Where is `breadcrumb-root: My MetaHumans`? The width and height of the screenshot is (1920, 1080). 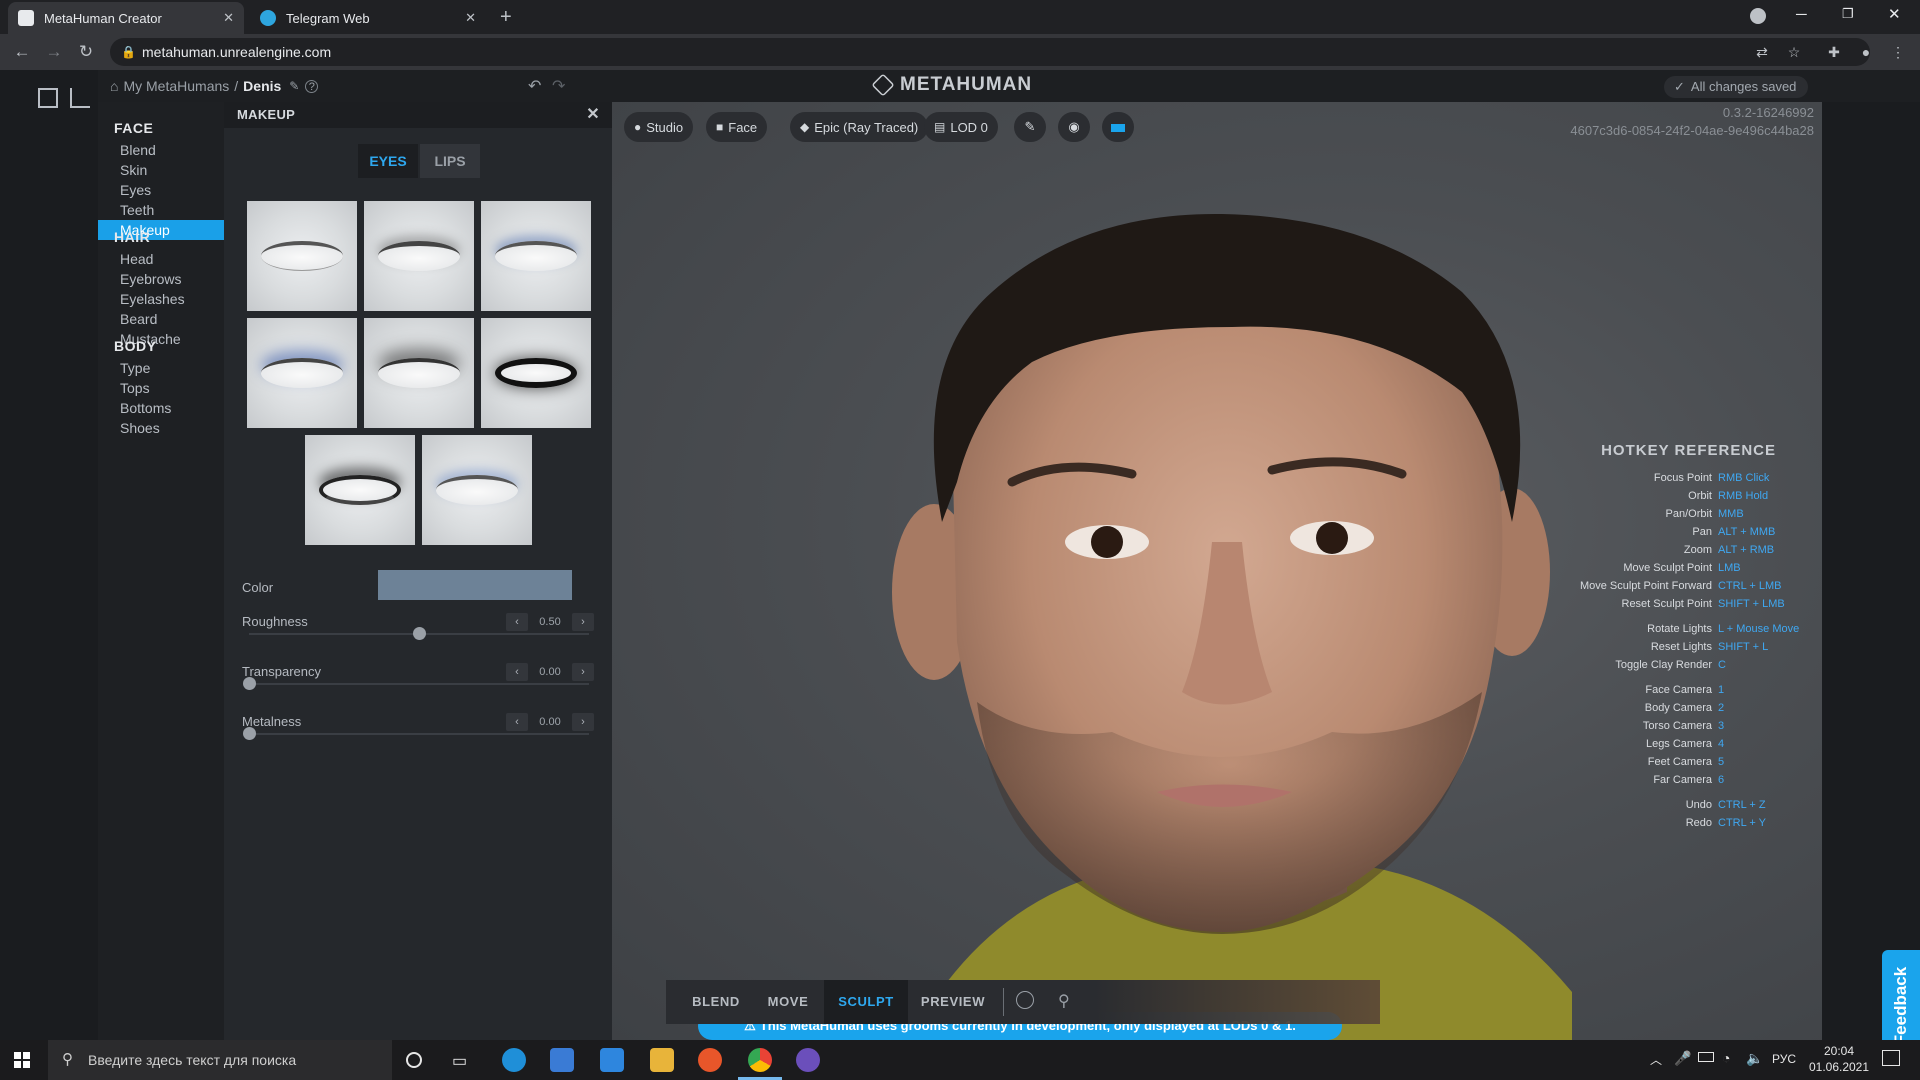 breadcrumb-root: My MetaHumans is located at coordinates (176, 86).